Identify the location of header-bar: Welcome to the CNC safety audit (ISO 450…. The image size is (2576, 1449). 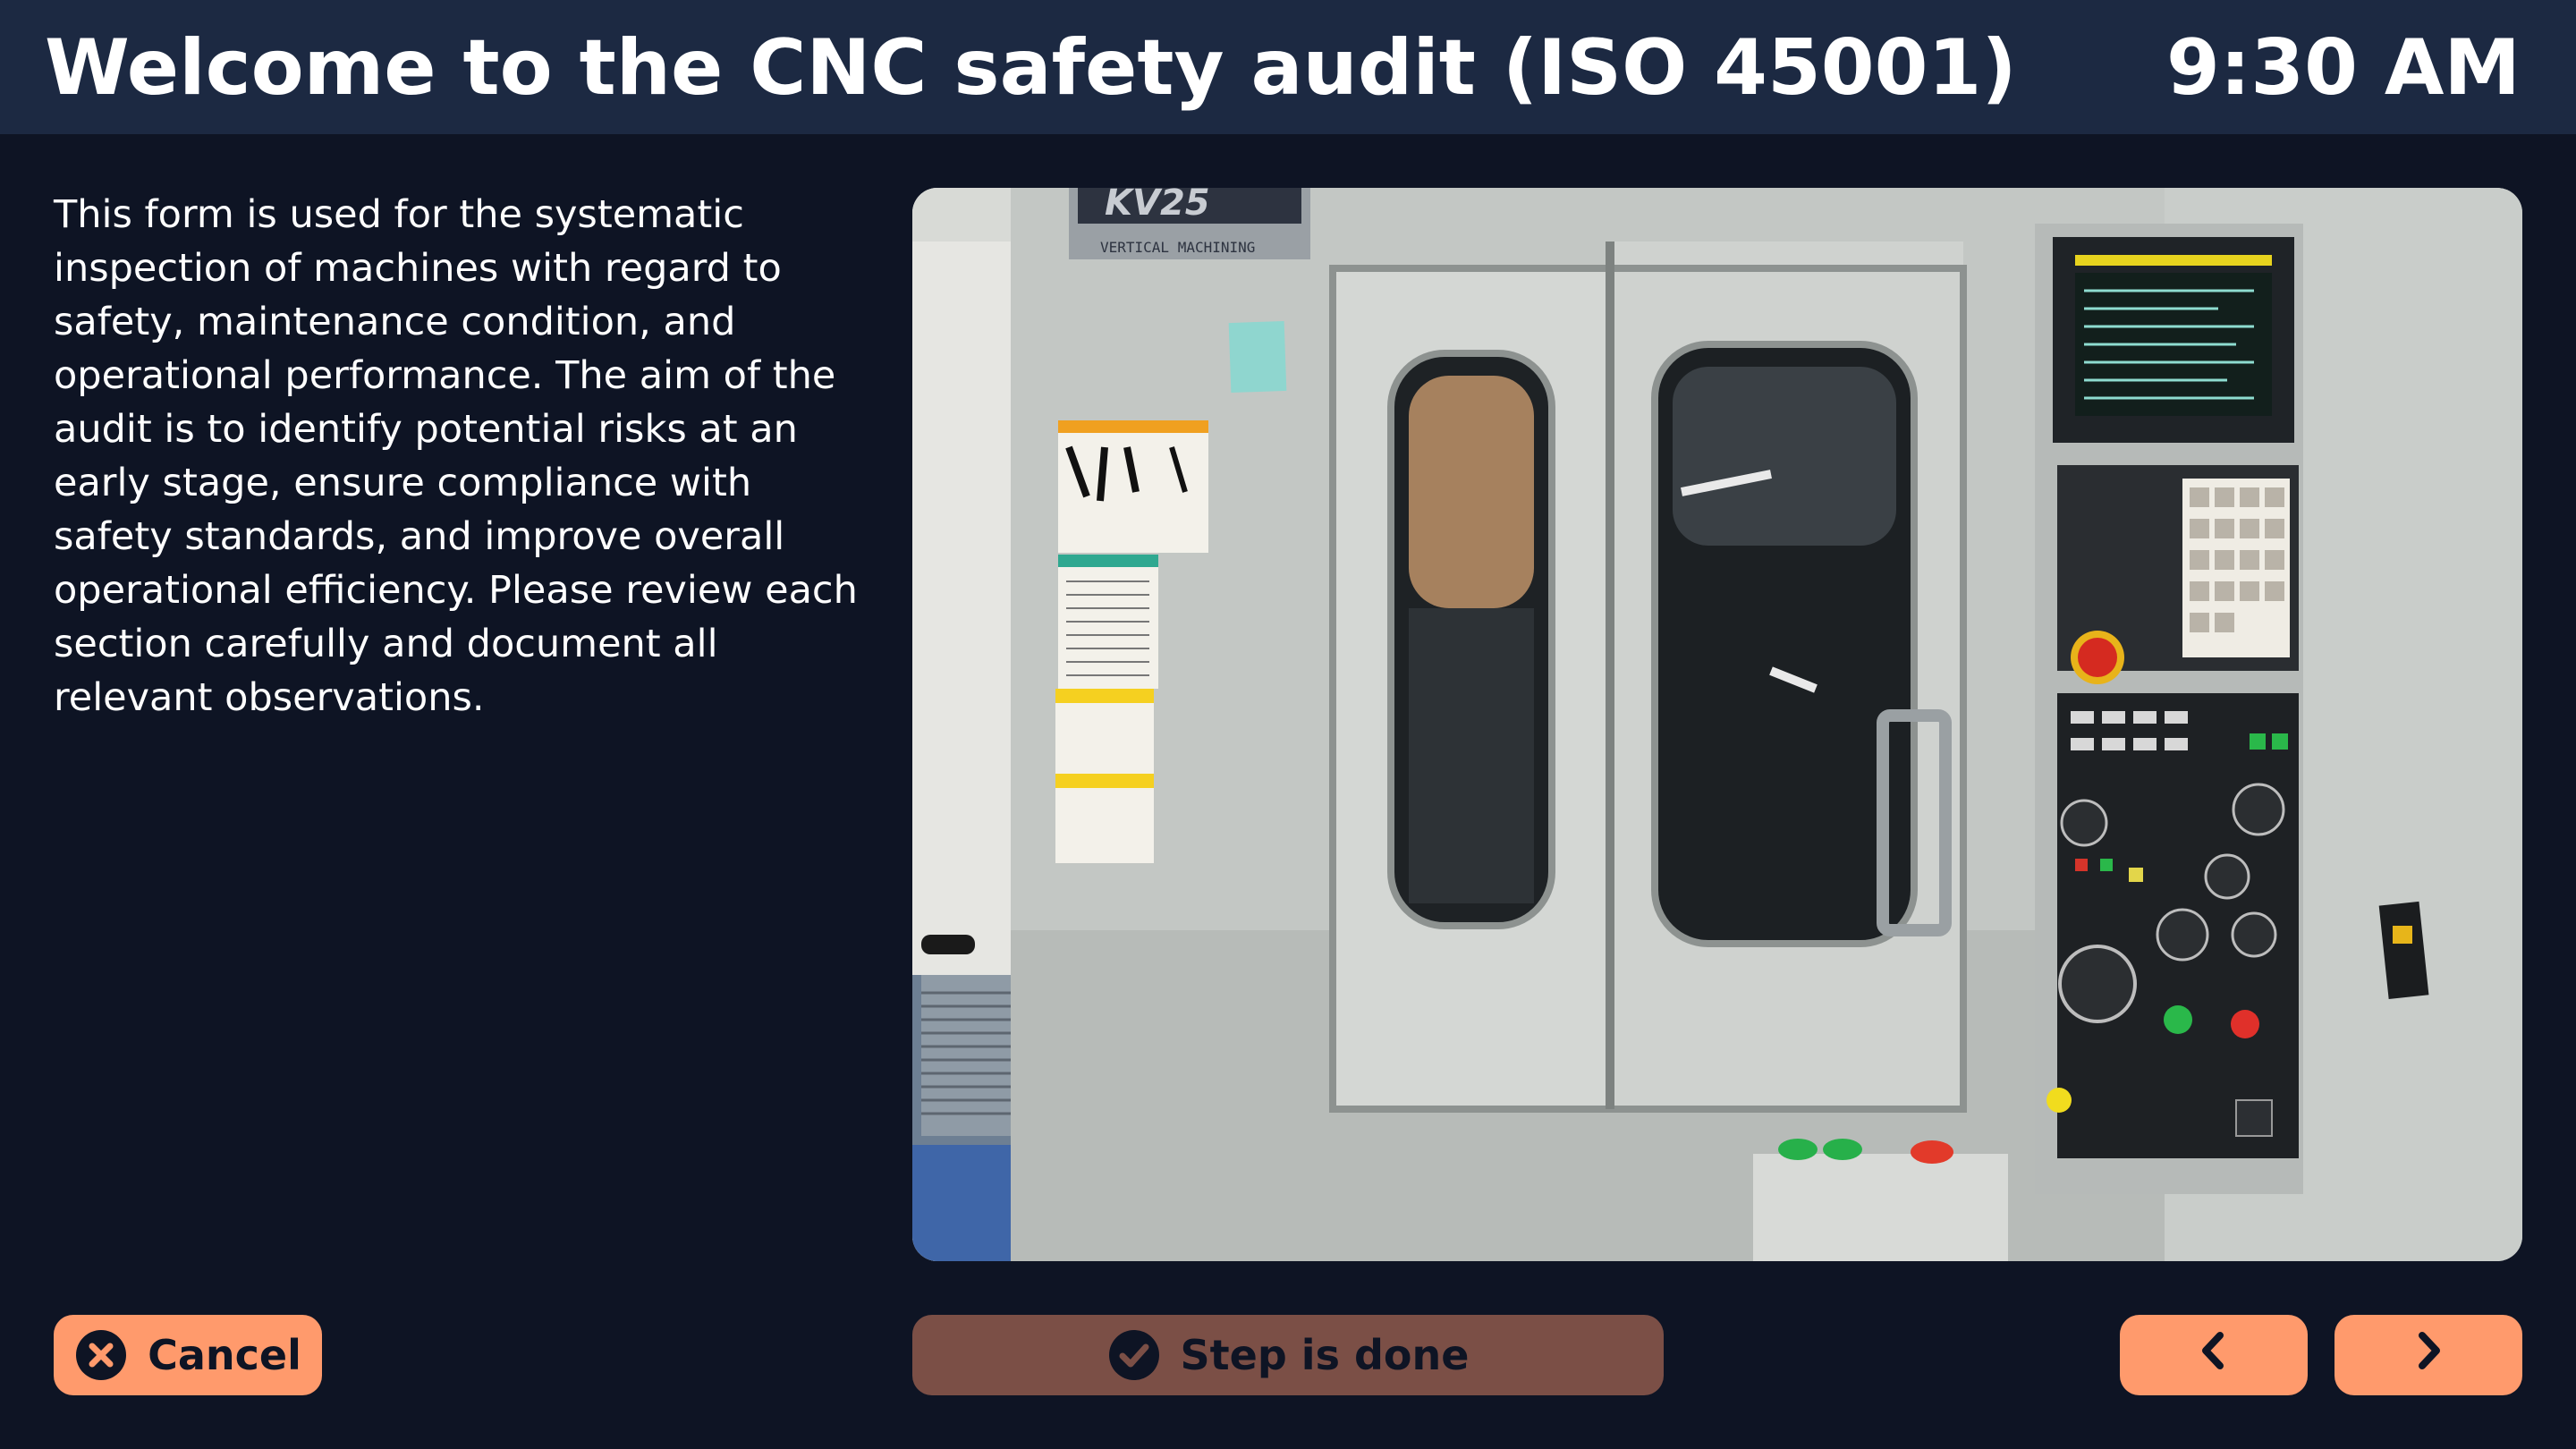
(1288, 67).